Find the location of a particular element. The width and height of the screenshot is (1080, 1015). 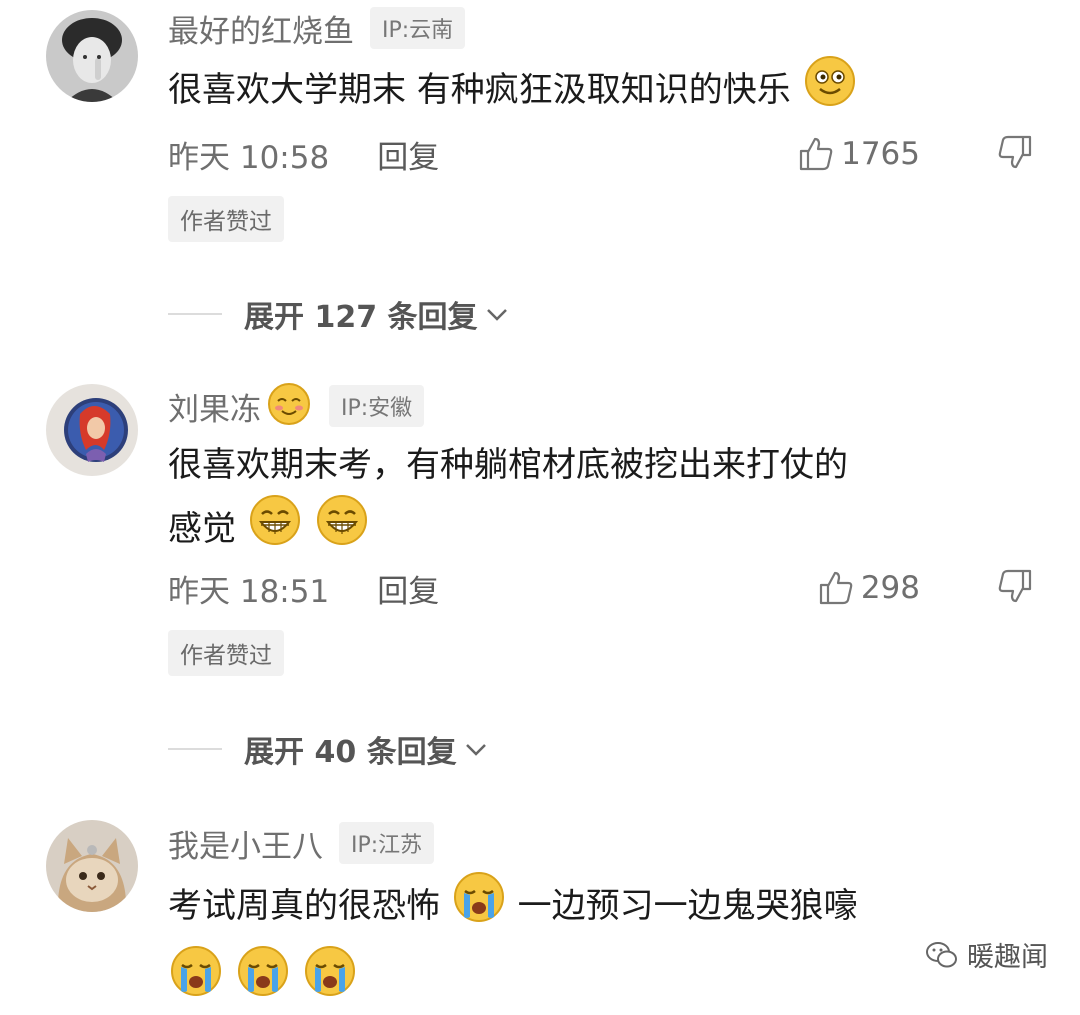

watermark-text: 暖趣闻 is located at coordinates (1007, 957).